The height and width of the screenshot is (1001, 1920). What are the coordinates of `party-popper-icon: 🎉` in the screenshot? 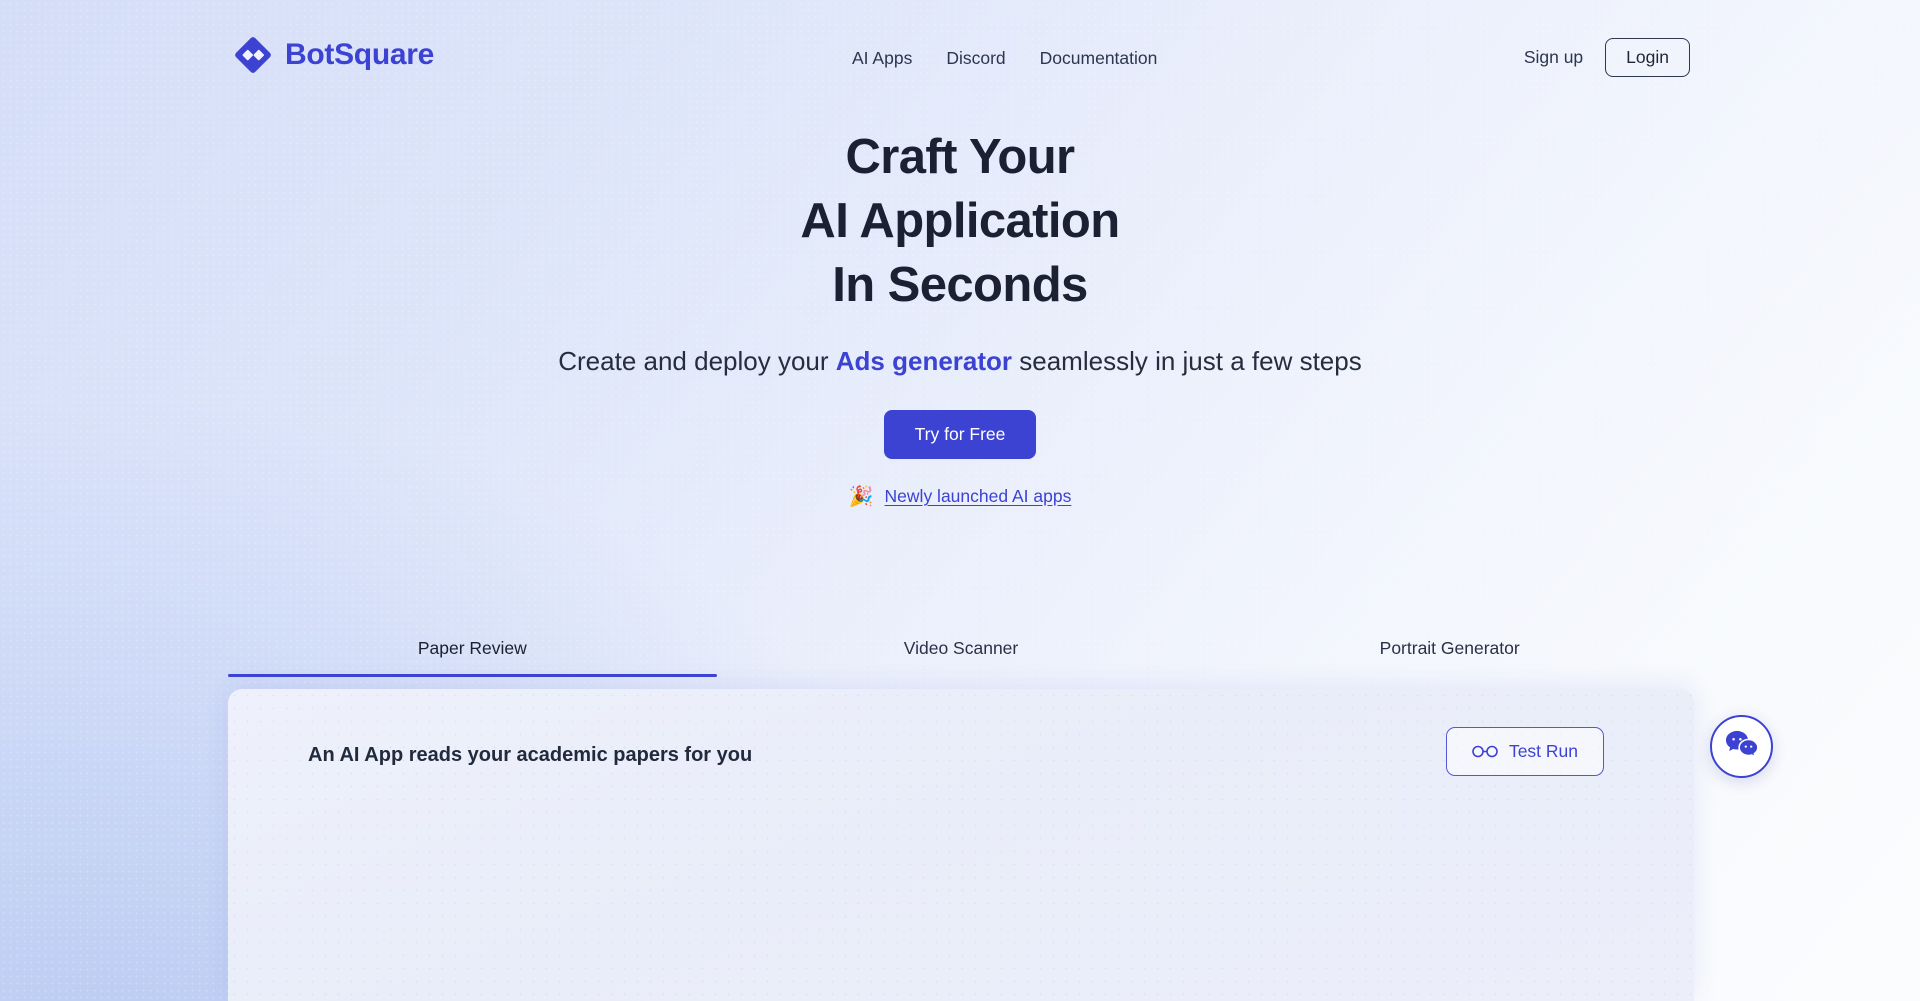 It's located at (861, 496).